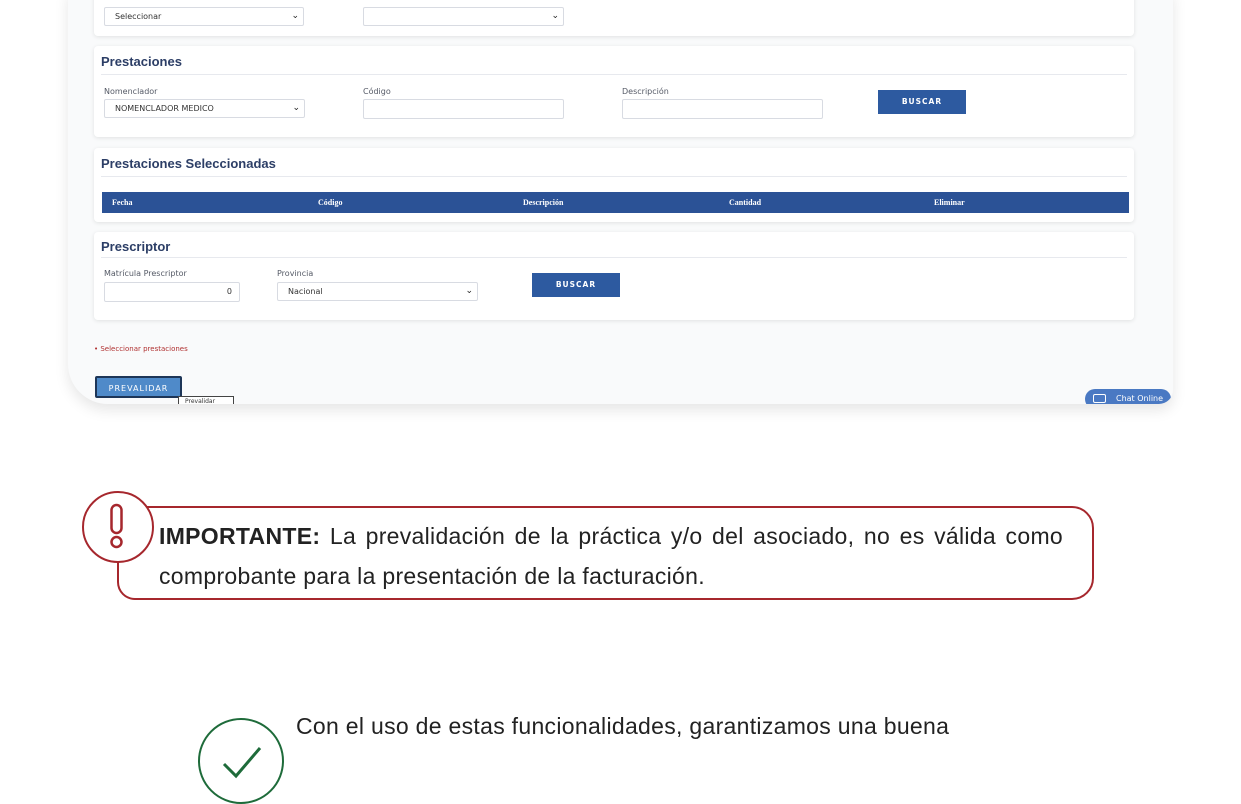  I want to click on prestaciones-title: Prestaciones, so click(141, 61).